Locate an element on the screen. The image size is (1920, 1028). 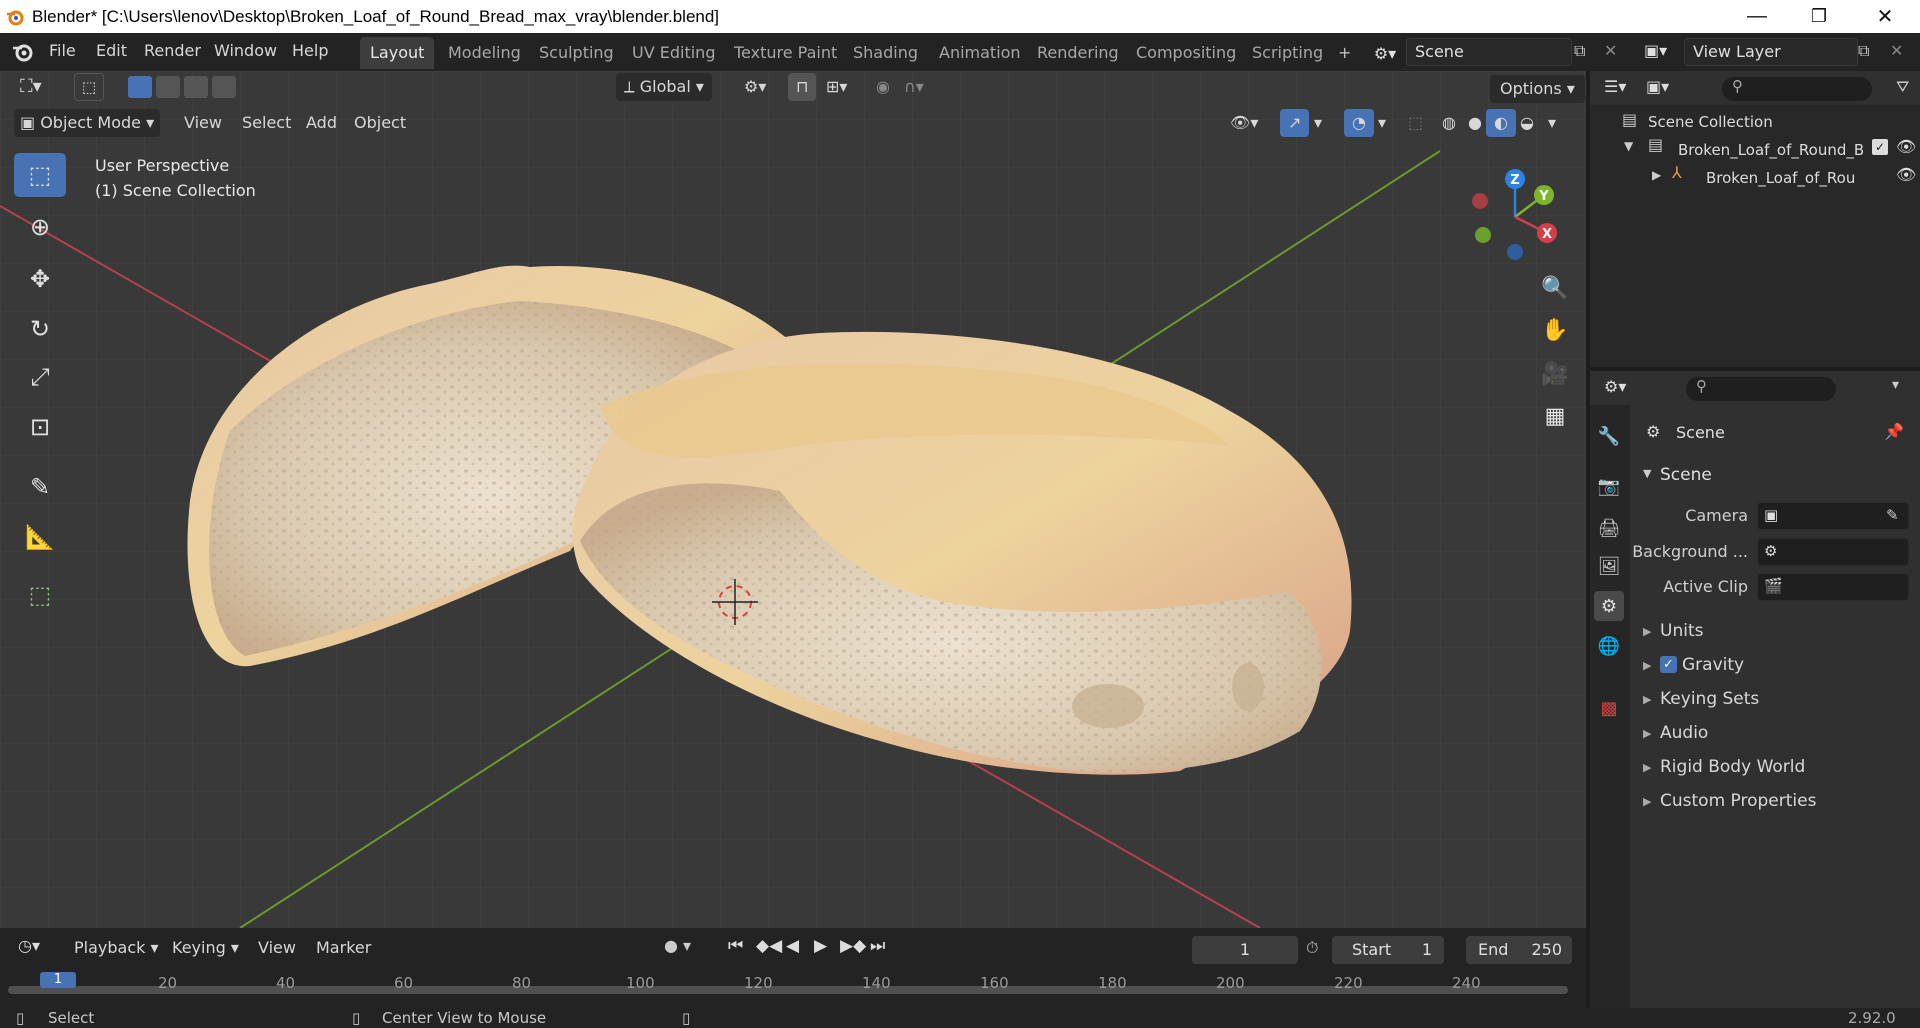
end-frame-field: End 250 is located at coordinates (1519, 950).